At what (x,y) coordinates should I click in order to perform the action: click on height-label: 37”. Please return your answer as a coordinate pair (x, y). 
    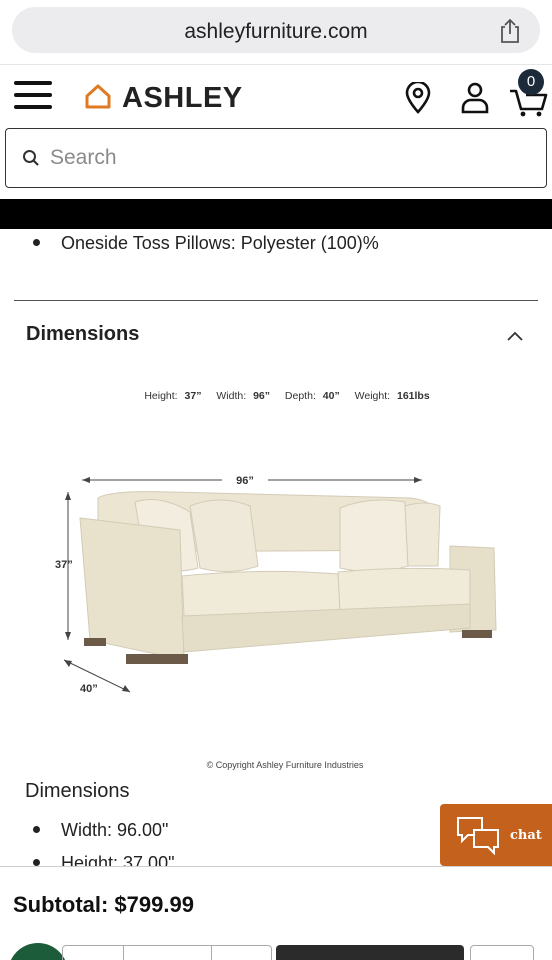
    Looking at the image, I should click on (64, 565).